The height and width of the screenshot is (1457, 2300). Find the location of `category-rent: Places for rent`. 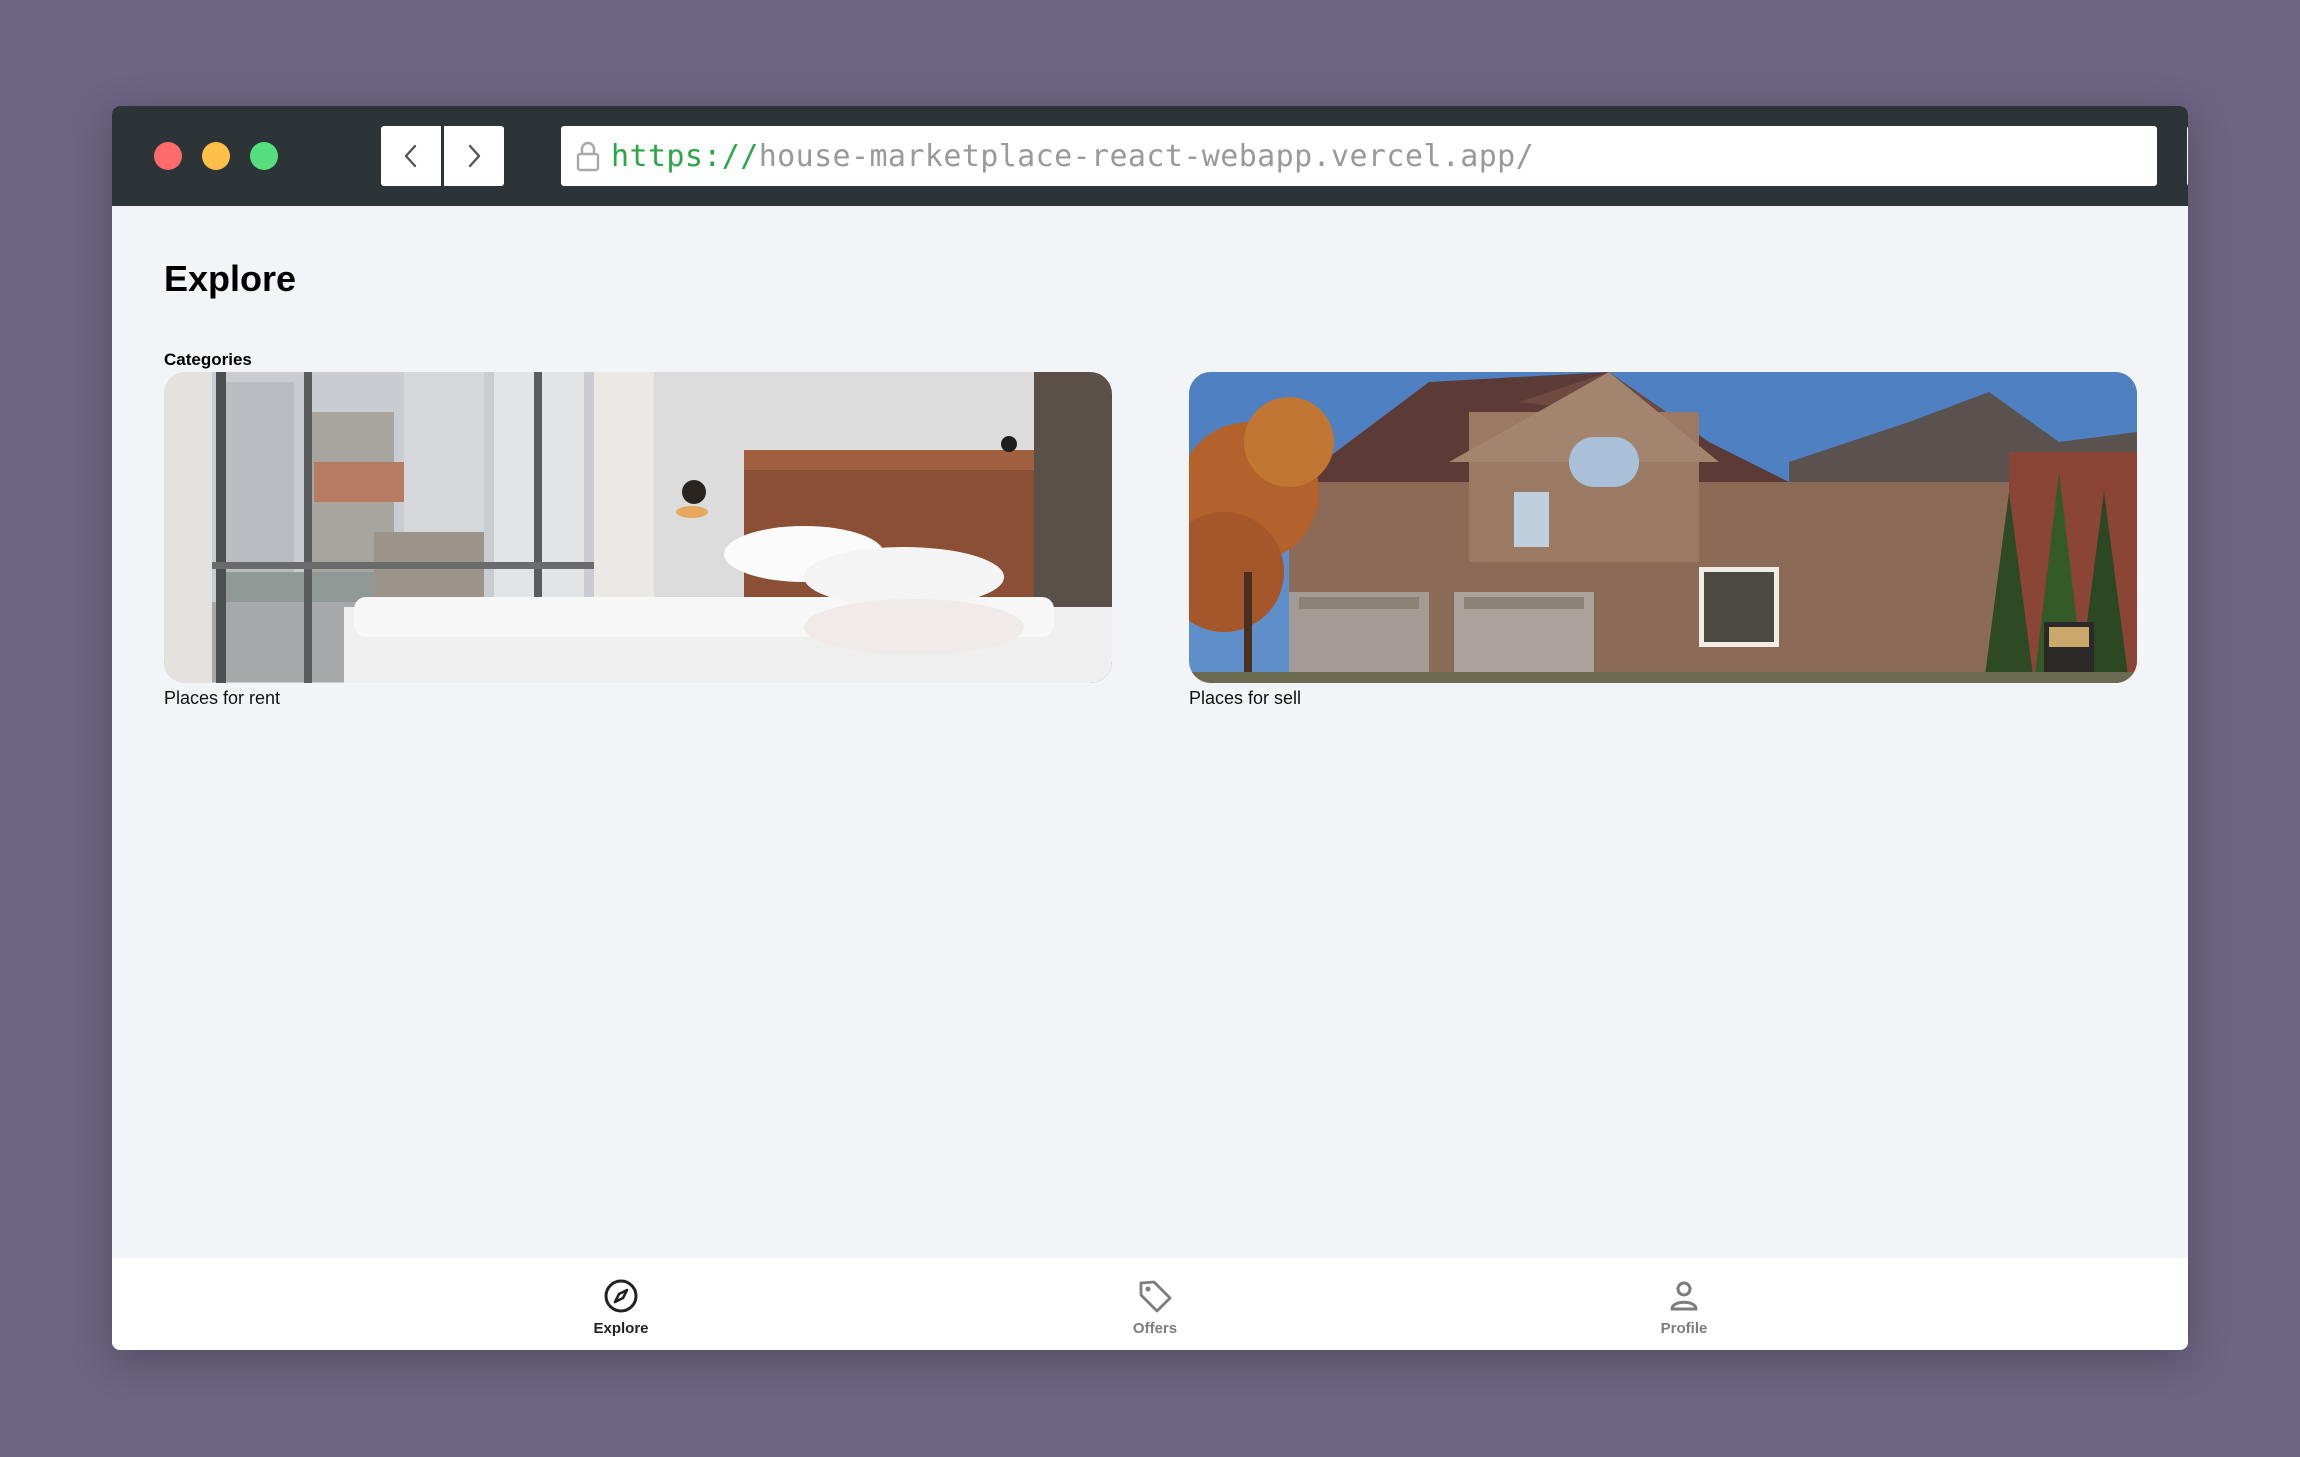

category-rent: Places for rent is located at coordinates (638, 540).